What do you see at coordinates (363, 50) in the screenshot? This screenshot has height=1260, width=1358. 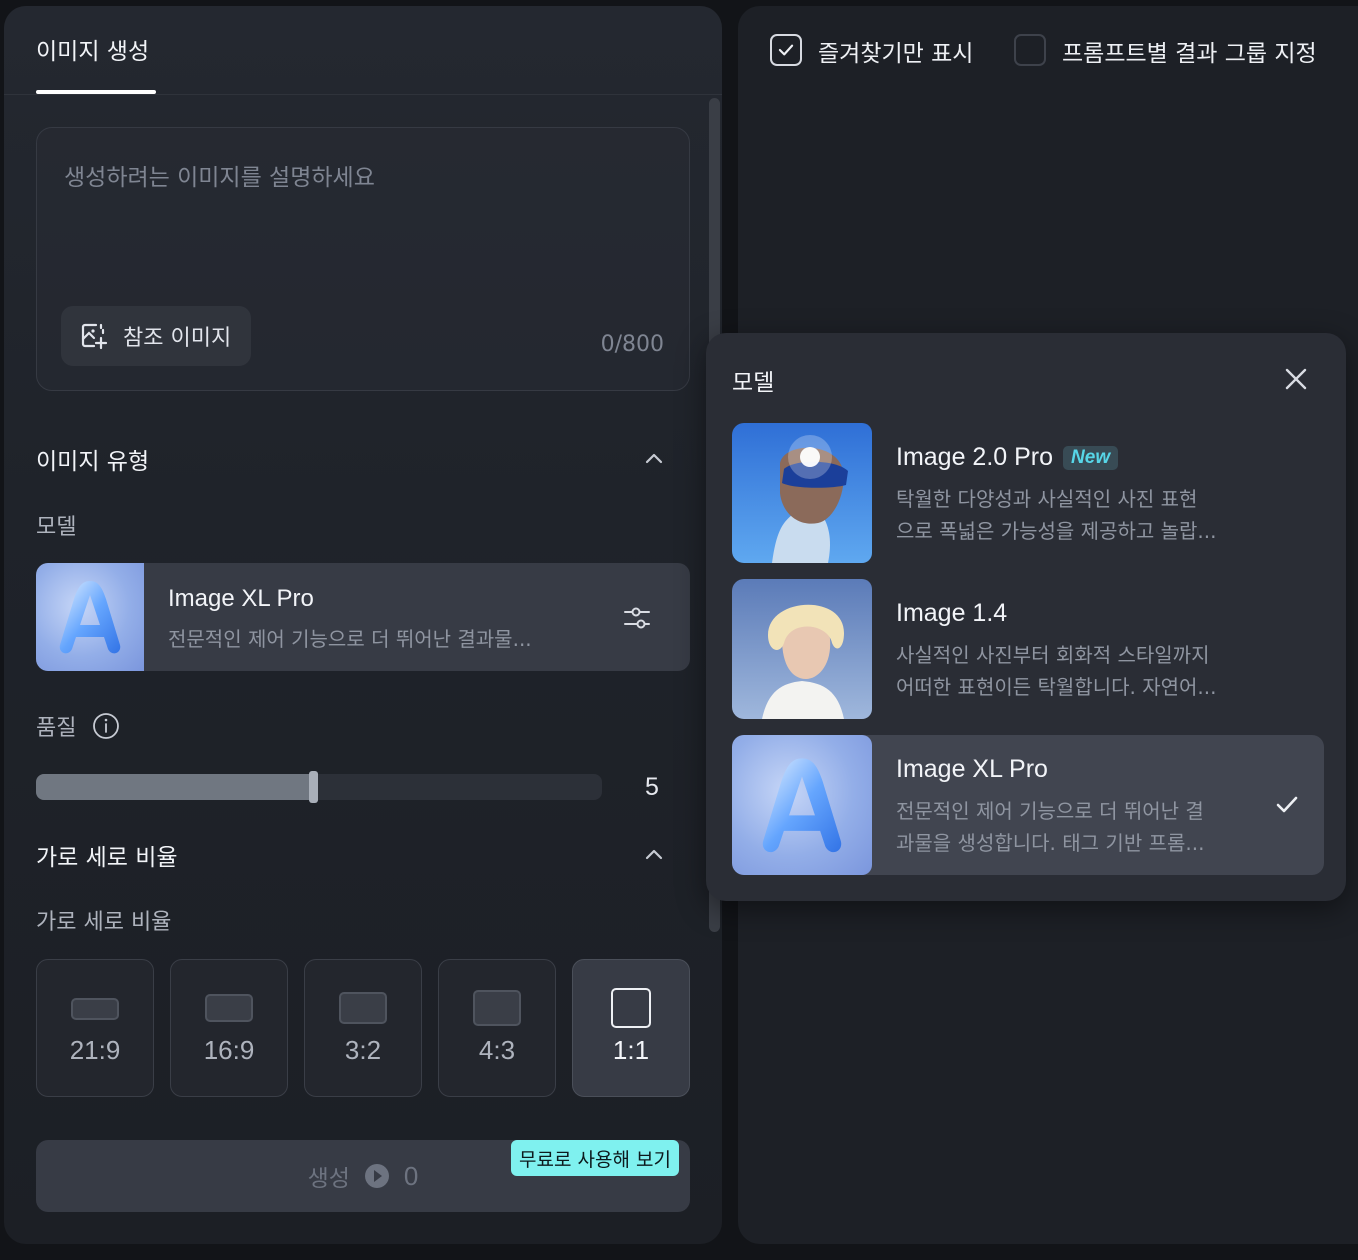 I see `tab-bar: 이미지 생성` at bounding box center [363, 50].